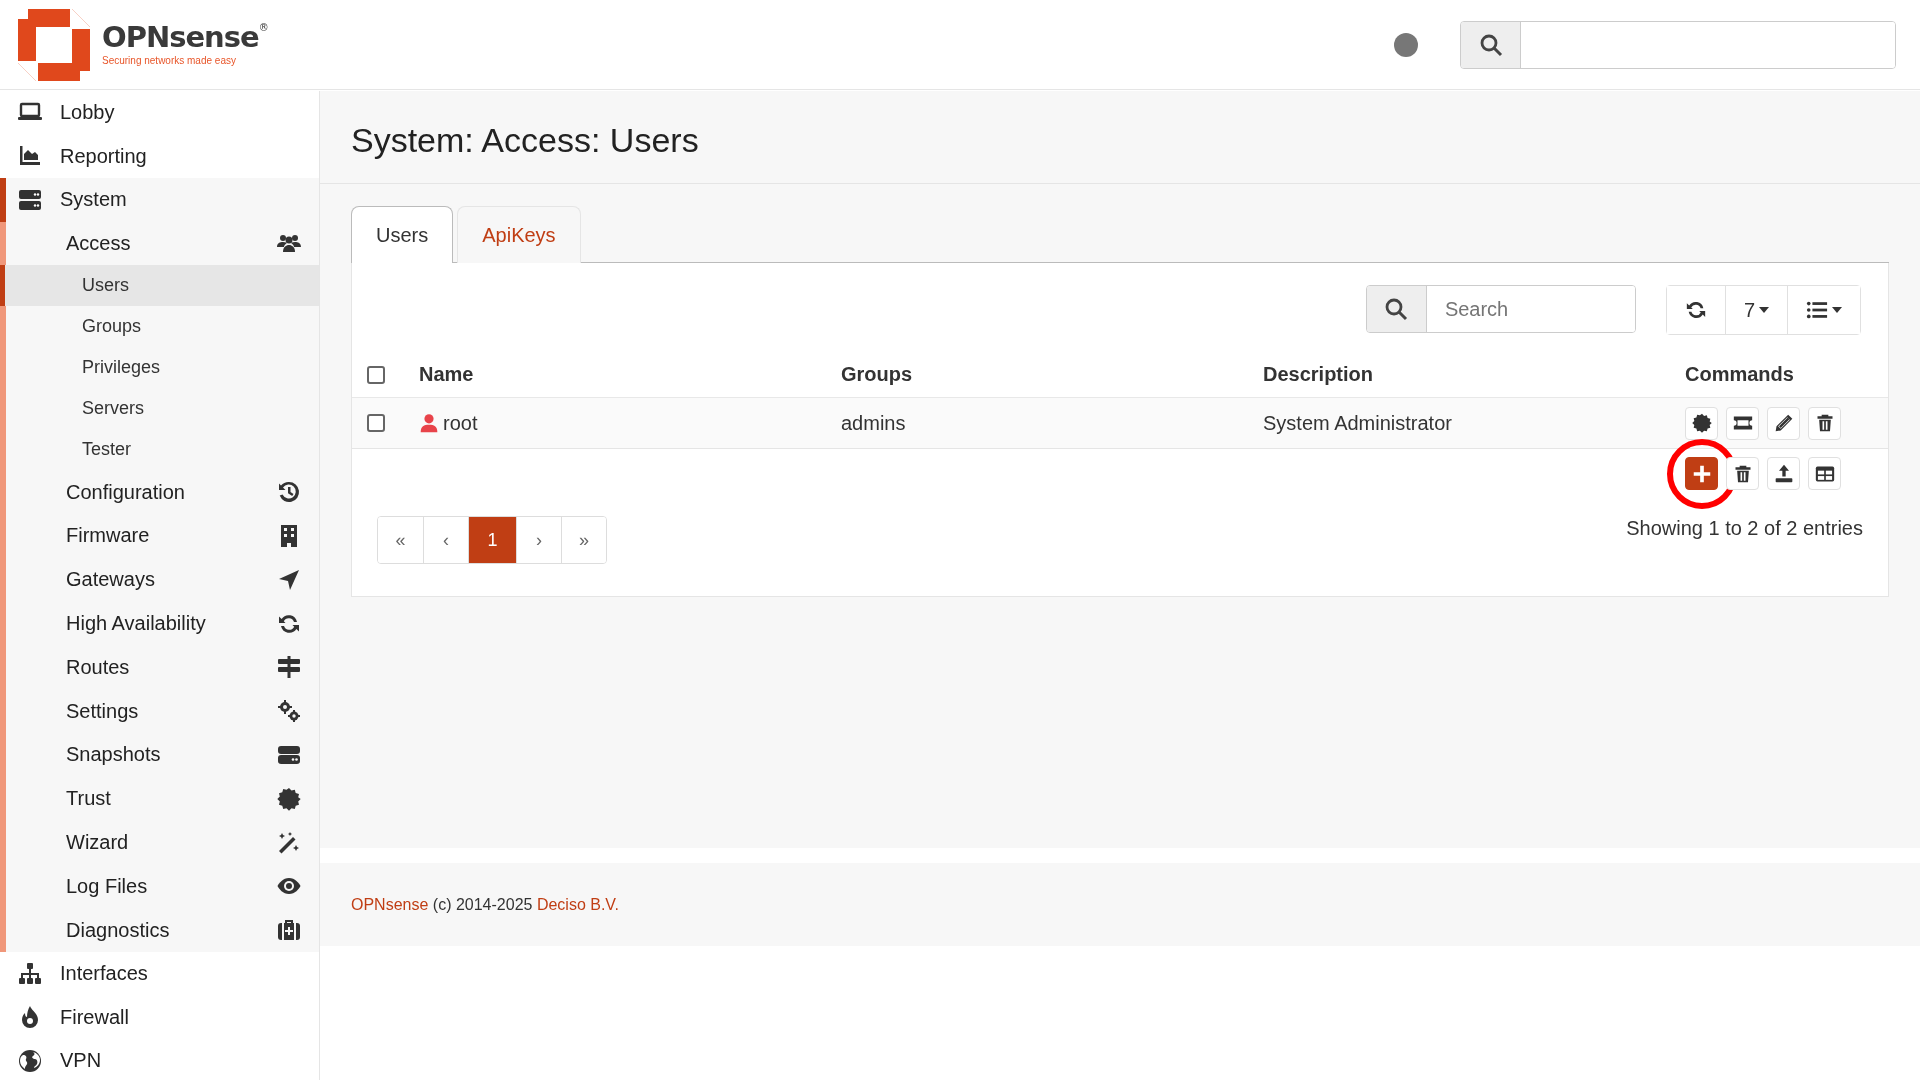 The width and height of the screenshot is (1920, 1080). I want to click on certificate-button, so click(1701, 423).